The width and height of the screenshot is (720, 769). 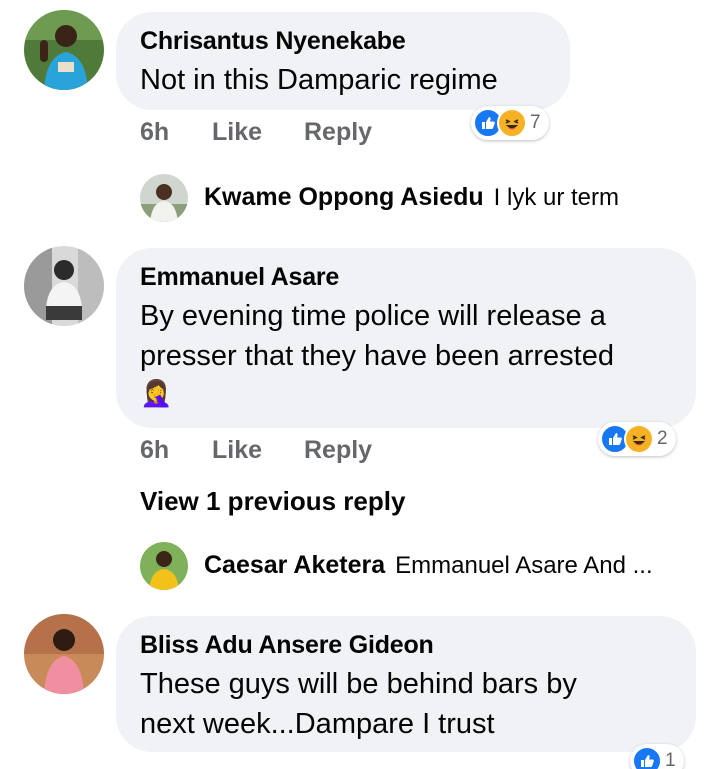 I want to click on reaction-count: 7, so click(x=535, y=122).